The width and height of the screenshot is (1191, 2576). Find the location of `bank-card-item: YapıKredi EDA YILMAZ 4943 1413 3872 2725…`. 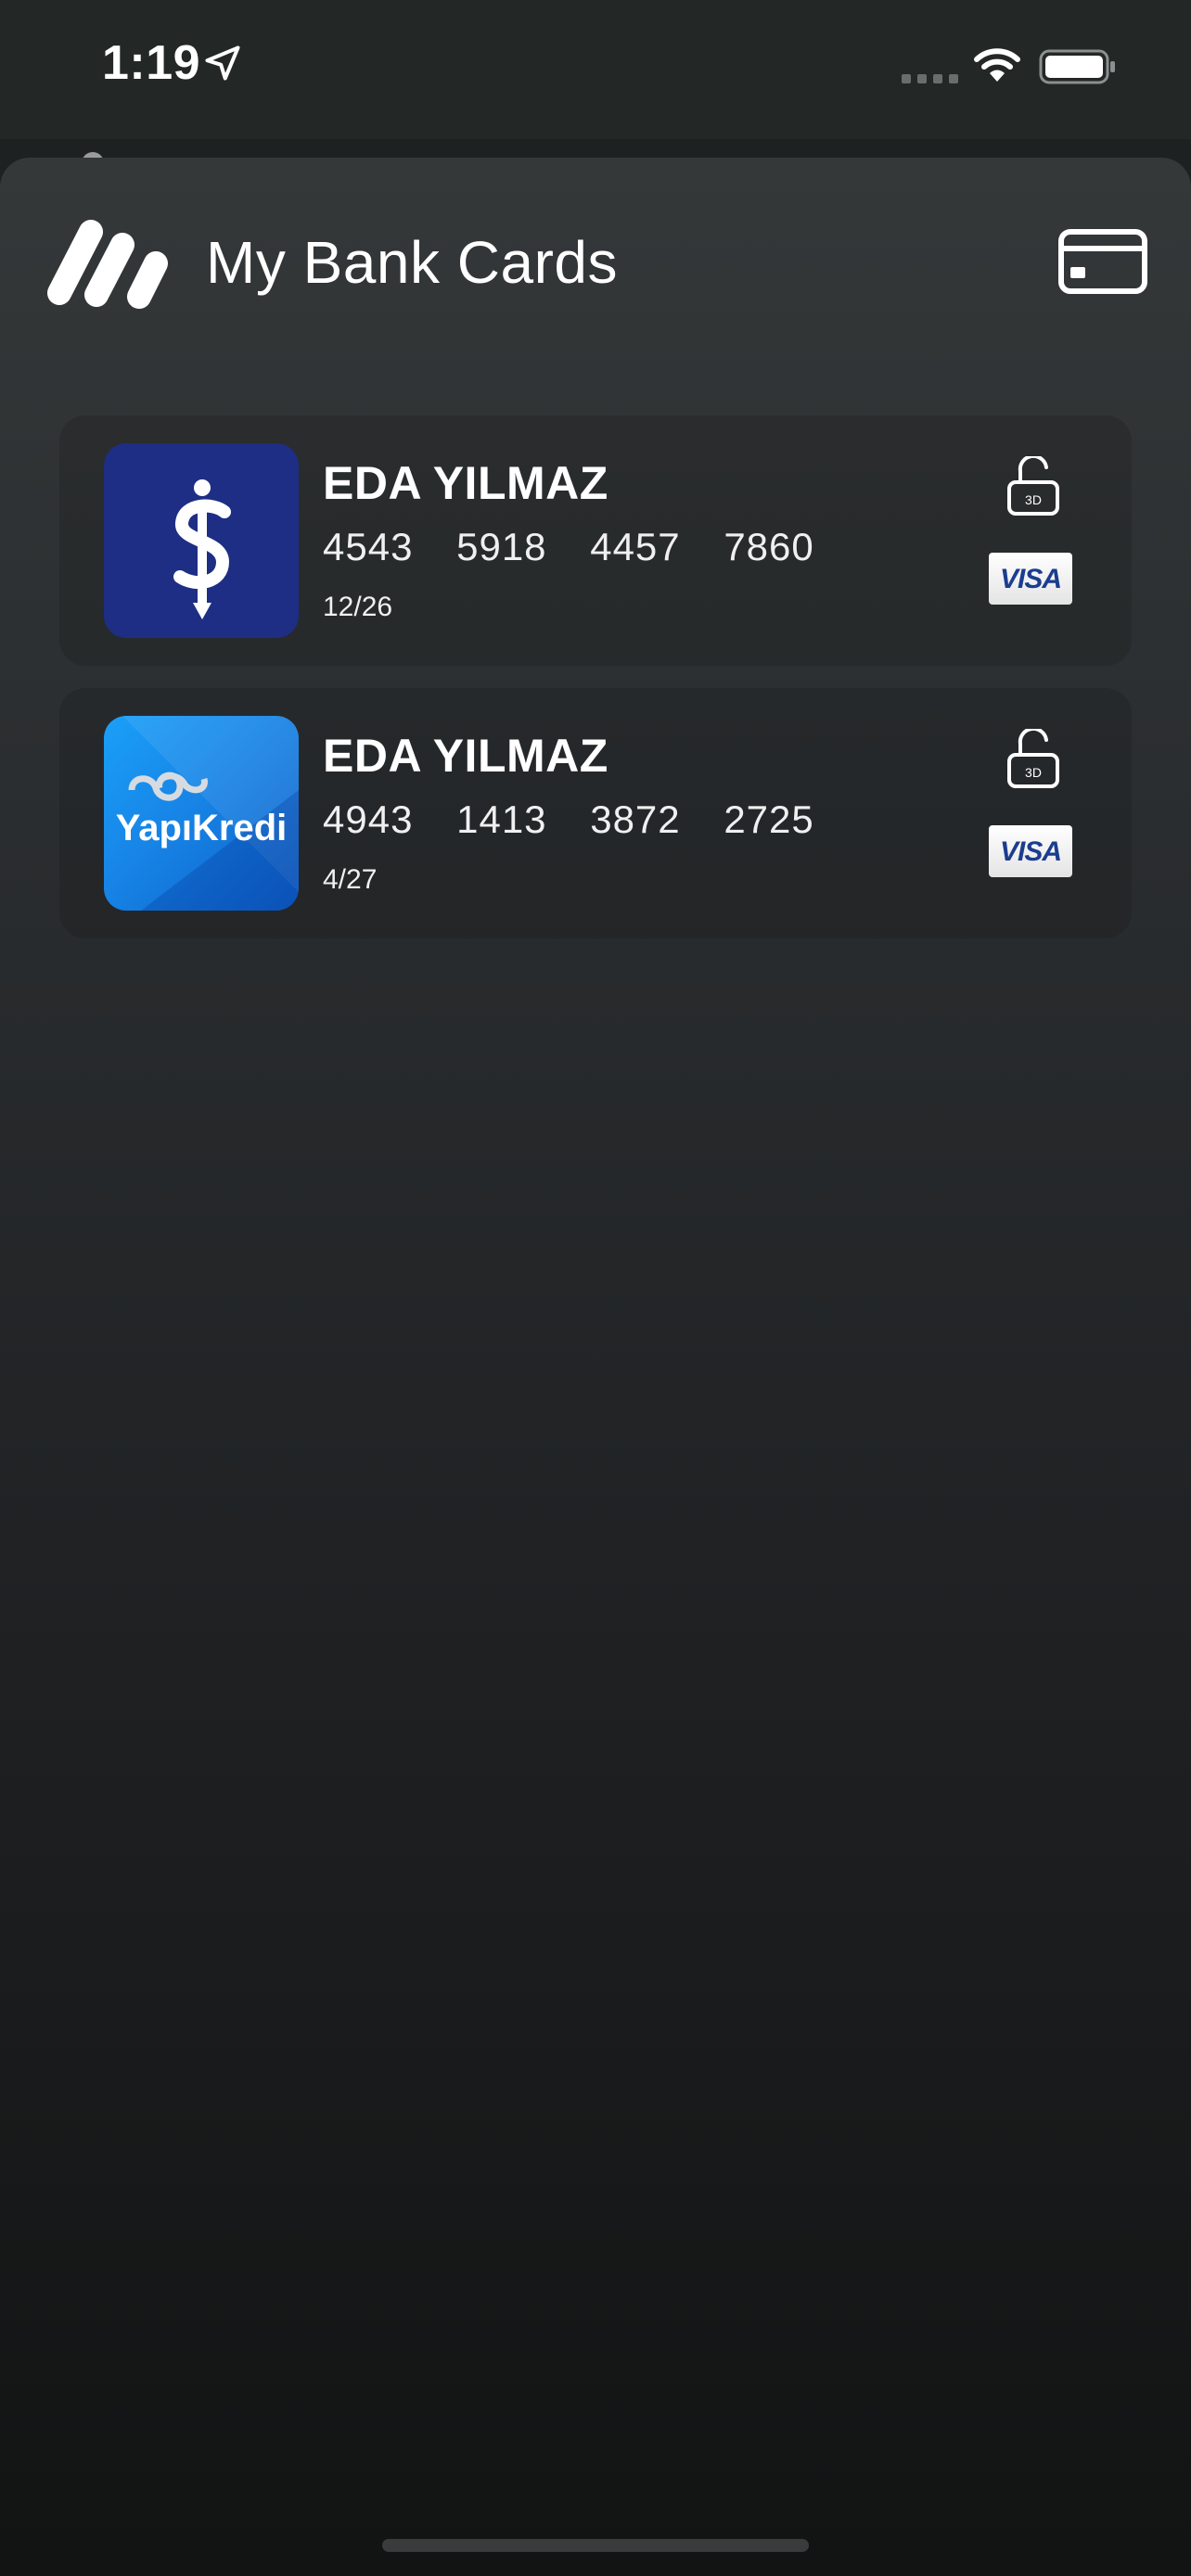

bank-card-item: YapıKredi EDA YILMAZ 4943 1413 3872 2725… is located at coordinates (595, 813).